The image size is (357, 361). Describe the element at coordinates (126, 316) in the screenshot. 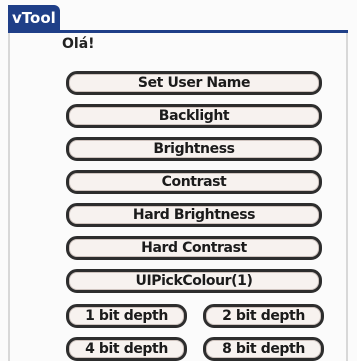

I see `bit-depth-1-button: 1 bit depth` at that location.